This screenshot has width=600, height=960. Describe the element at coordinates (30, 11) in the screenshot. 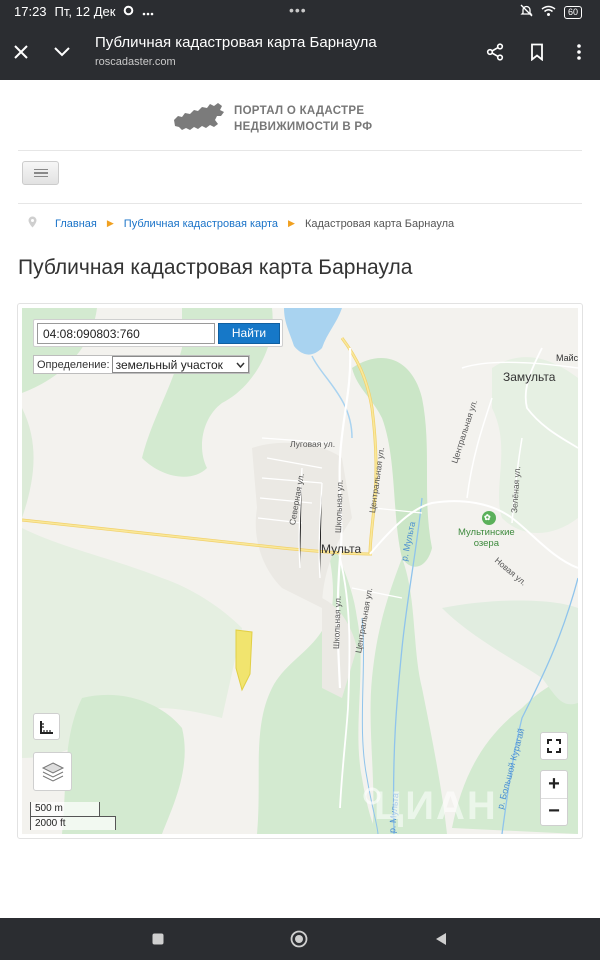

I see `status-time: 17:23` at that location.